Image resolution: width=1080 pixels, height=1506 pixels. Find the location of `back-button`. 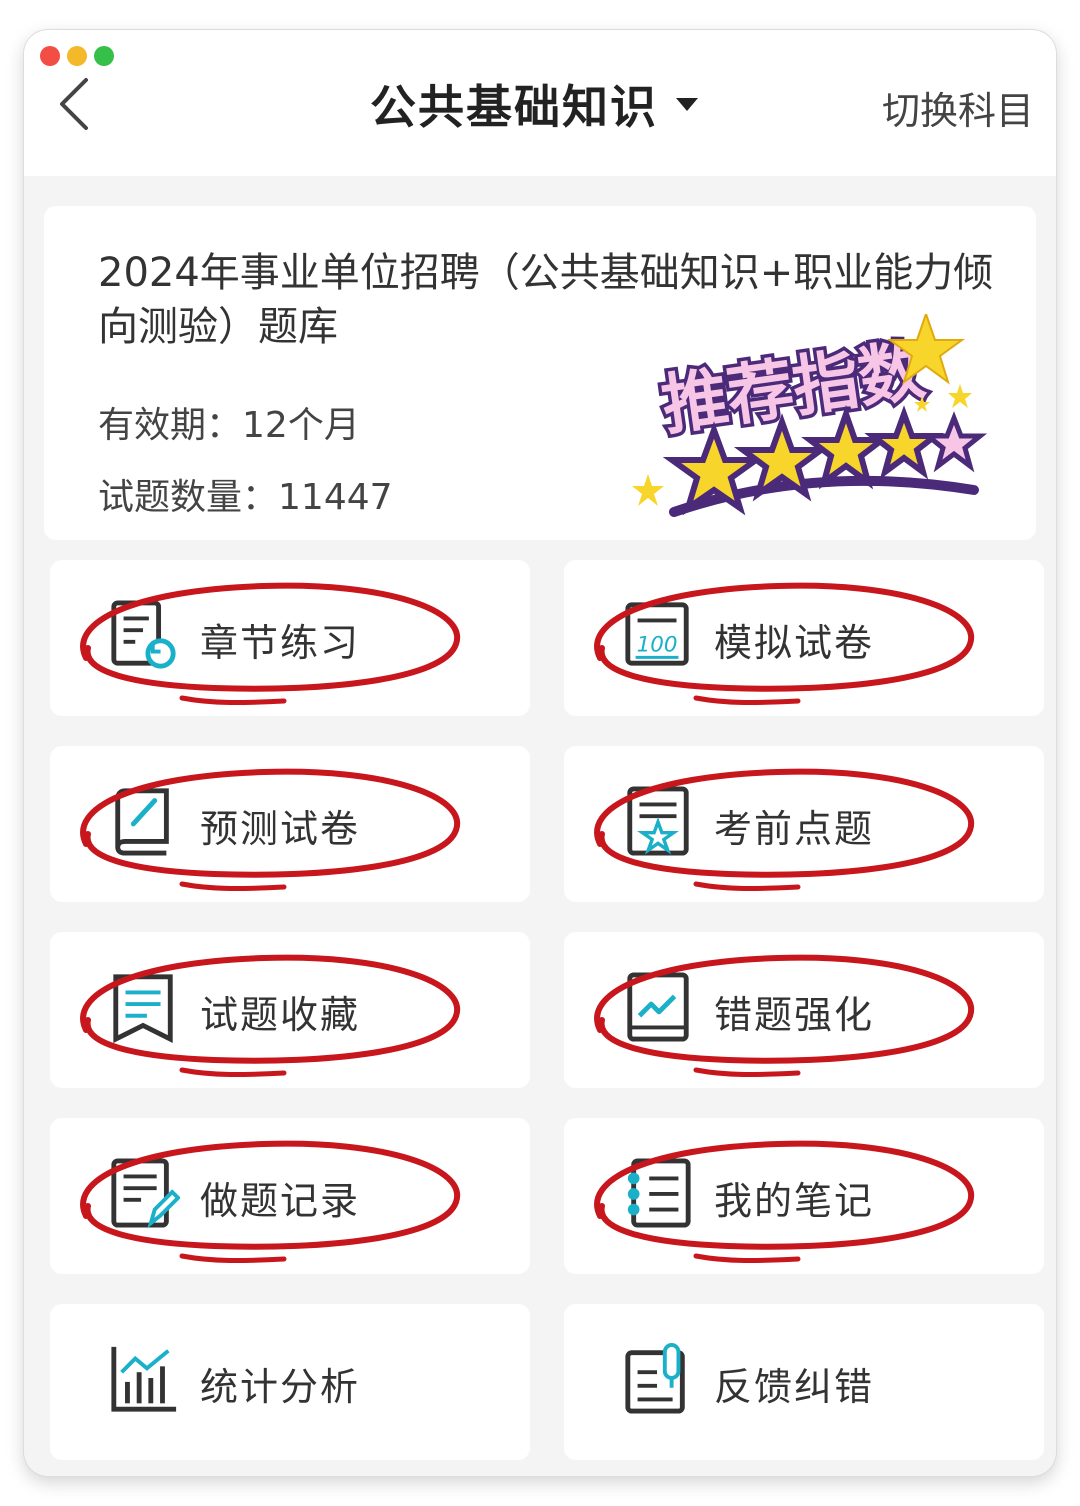

back-button is located at coordinates (76, 104).